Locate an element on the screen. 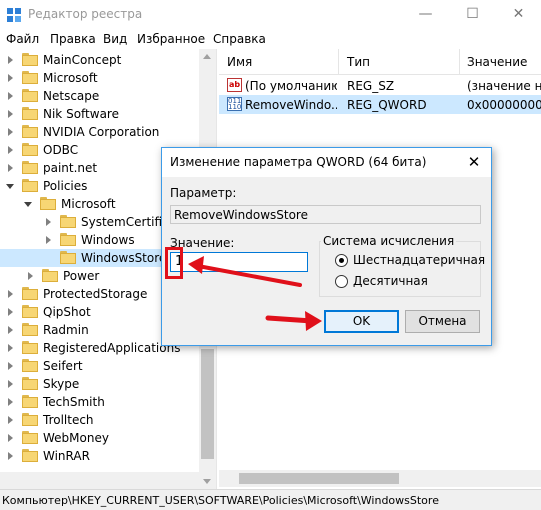 The height and width of the screenshot is (510, 541). tree-item-label: Power is located at coordinates (81, 276).